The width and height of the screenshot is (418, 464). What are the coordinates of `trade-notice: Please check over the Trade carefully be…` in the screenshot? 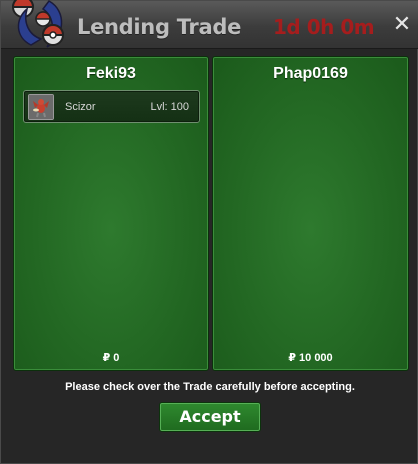 It's located at (210, 387).